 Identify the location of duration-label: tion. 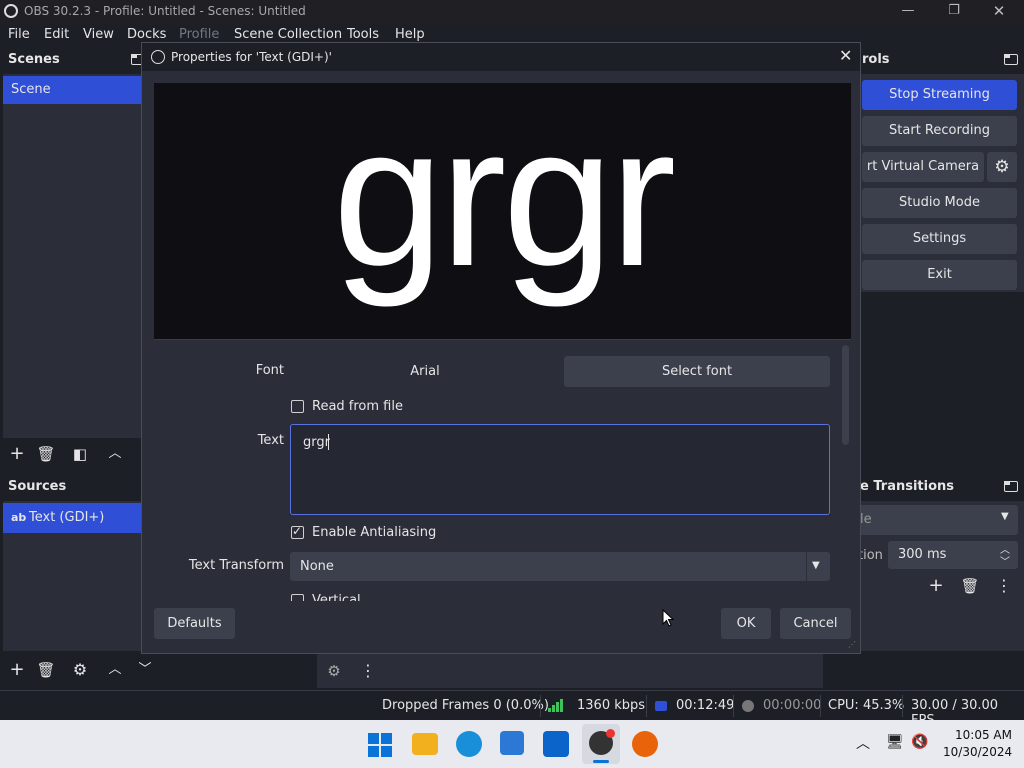
(870, 555).